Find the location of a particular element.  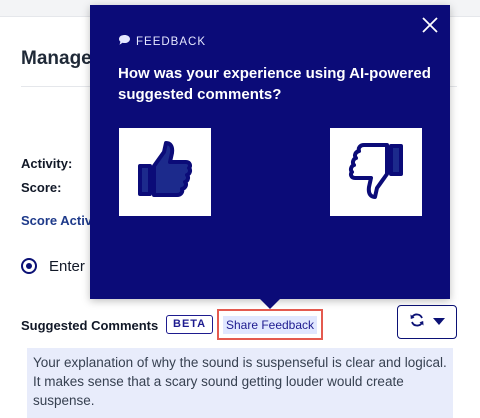

thumbs-up-button is located at coordinates (165, 172).